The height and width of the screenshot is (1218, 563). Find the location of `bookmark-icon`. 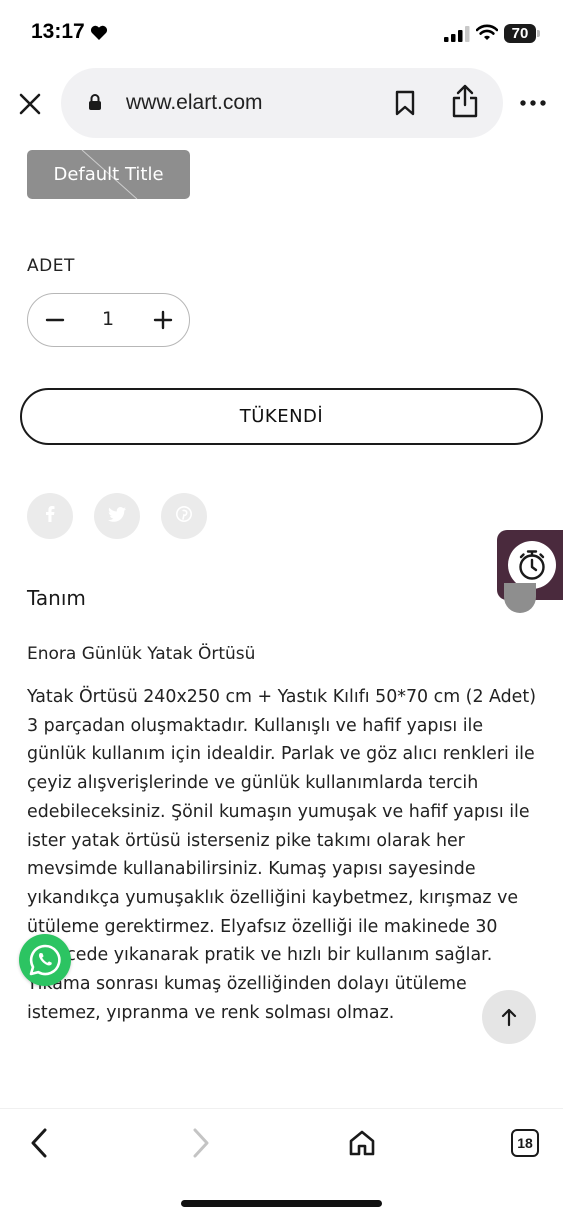

bookmark-icon is located at coordinates (405, 103).